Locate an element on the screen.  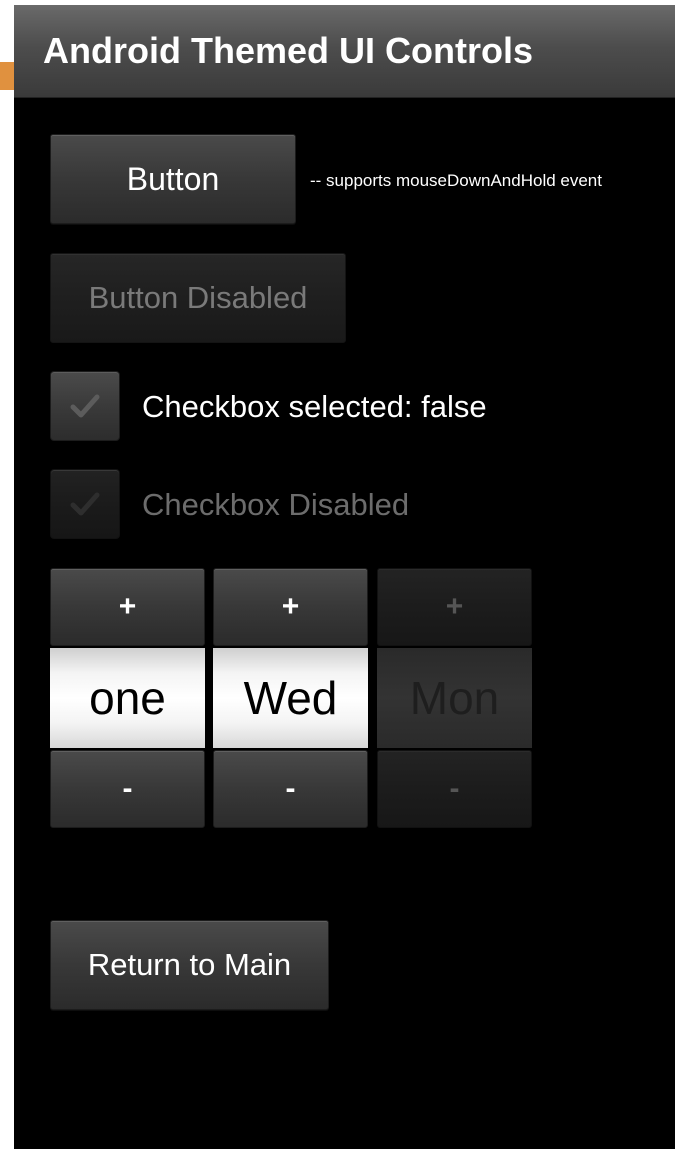
spinner-value: Mon is located at coordinates (454, 698).